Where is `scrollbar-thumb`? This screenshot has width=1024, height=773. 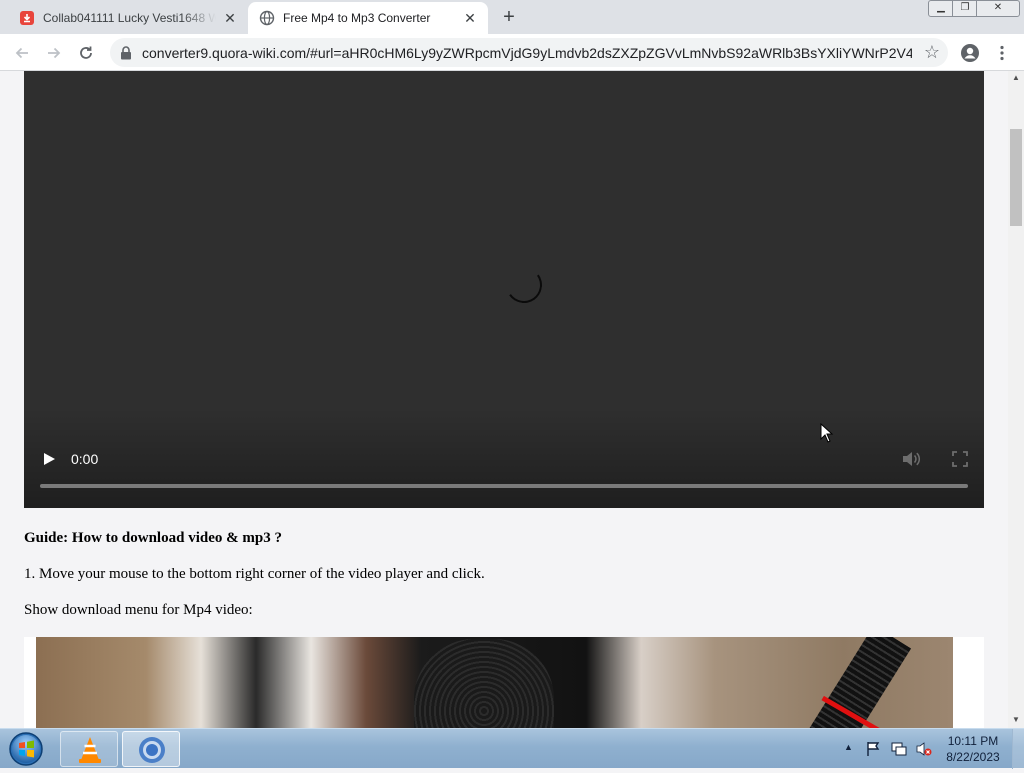
scrollbar-thumb is located at coordinates (1016, 177).